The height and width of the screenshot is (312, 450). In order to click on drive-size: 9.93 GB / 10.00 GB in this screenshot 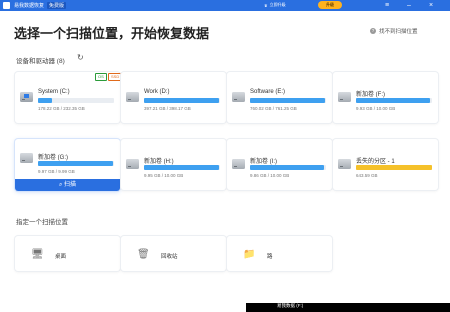, I will do `click(376, 108)`.